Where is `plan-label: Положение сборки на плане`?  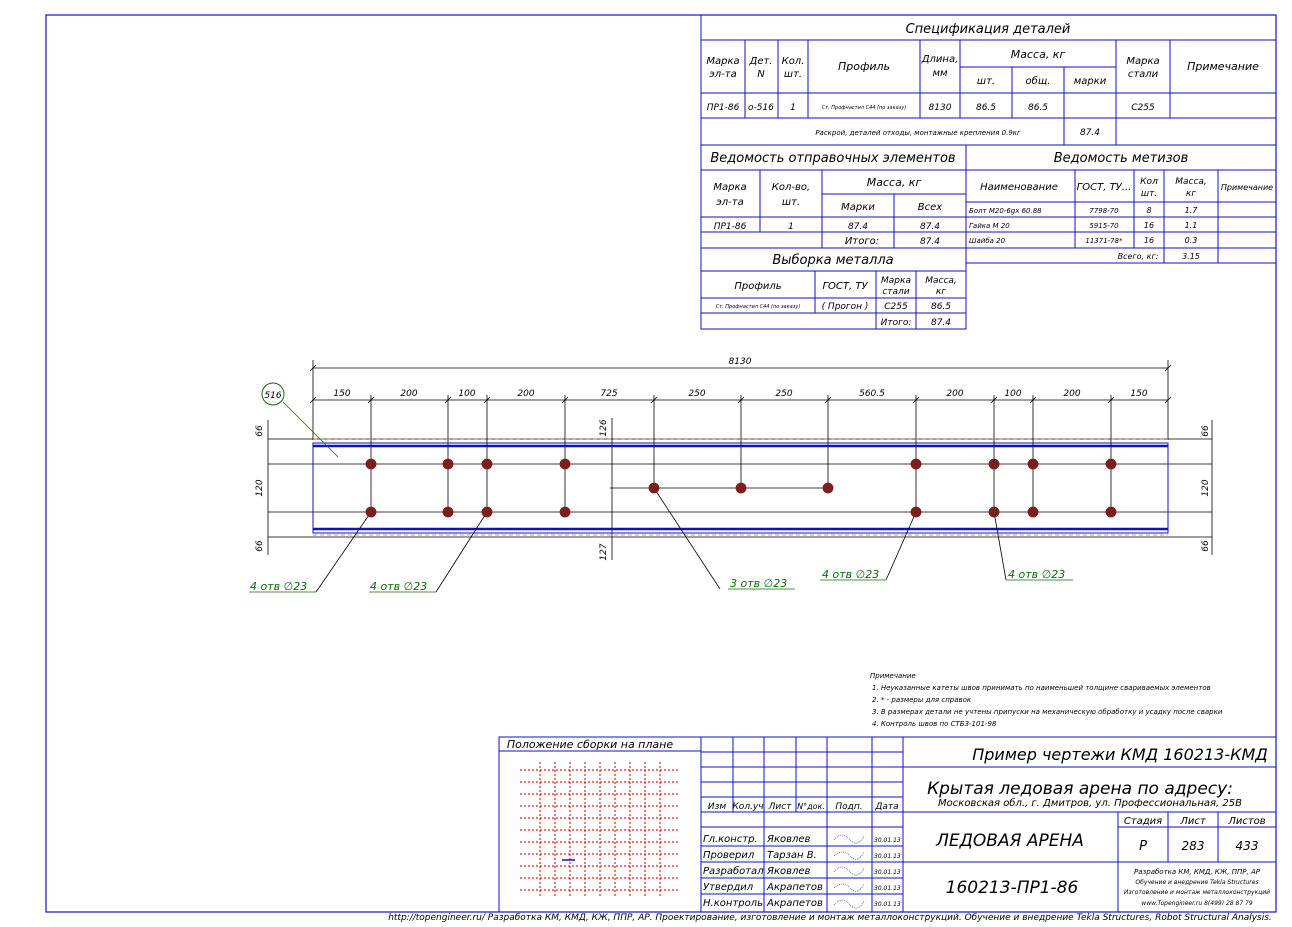
plan-label: Положение сборки на плане is located at coordinates (590, 744).